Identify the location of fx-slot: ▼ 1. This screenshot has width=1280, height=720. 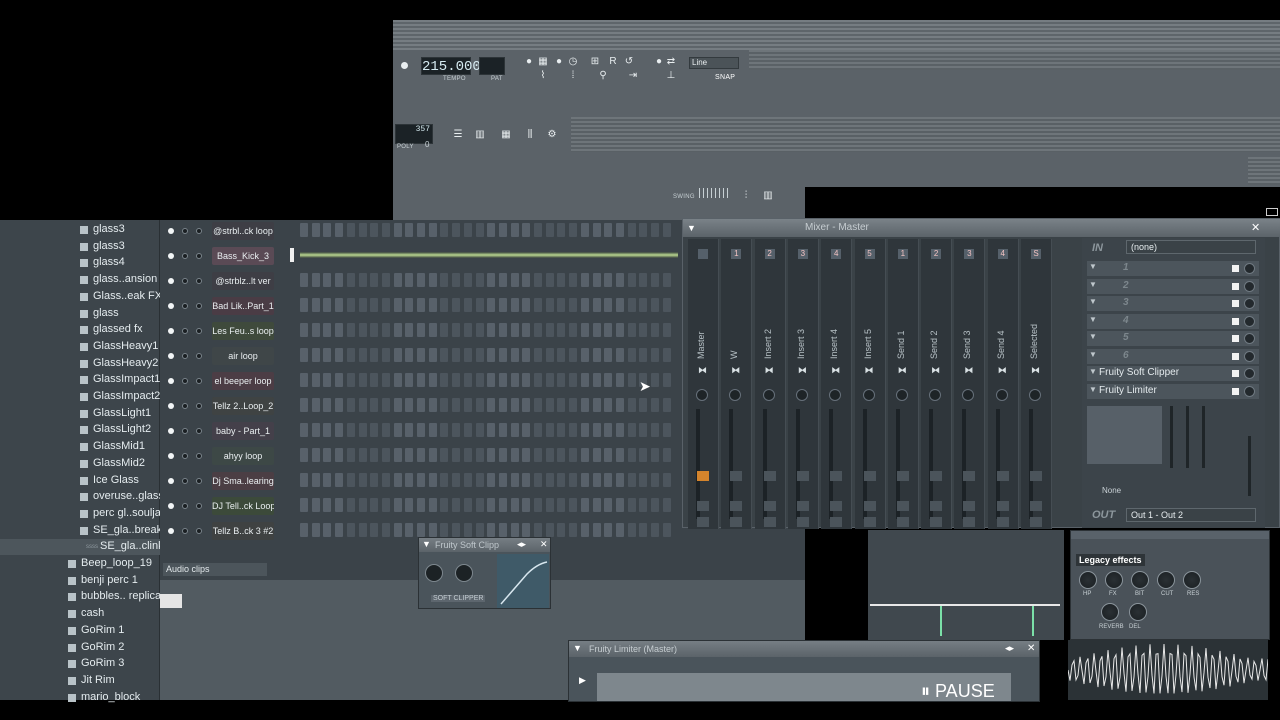
(1173, 268).